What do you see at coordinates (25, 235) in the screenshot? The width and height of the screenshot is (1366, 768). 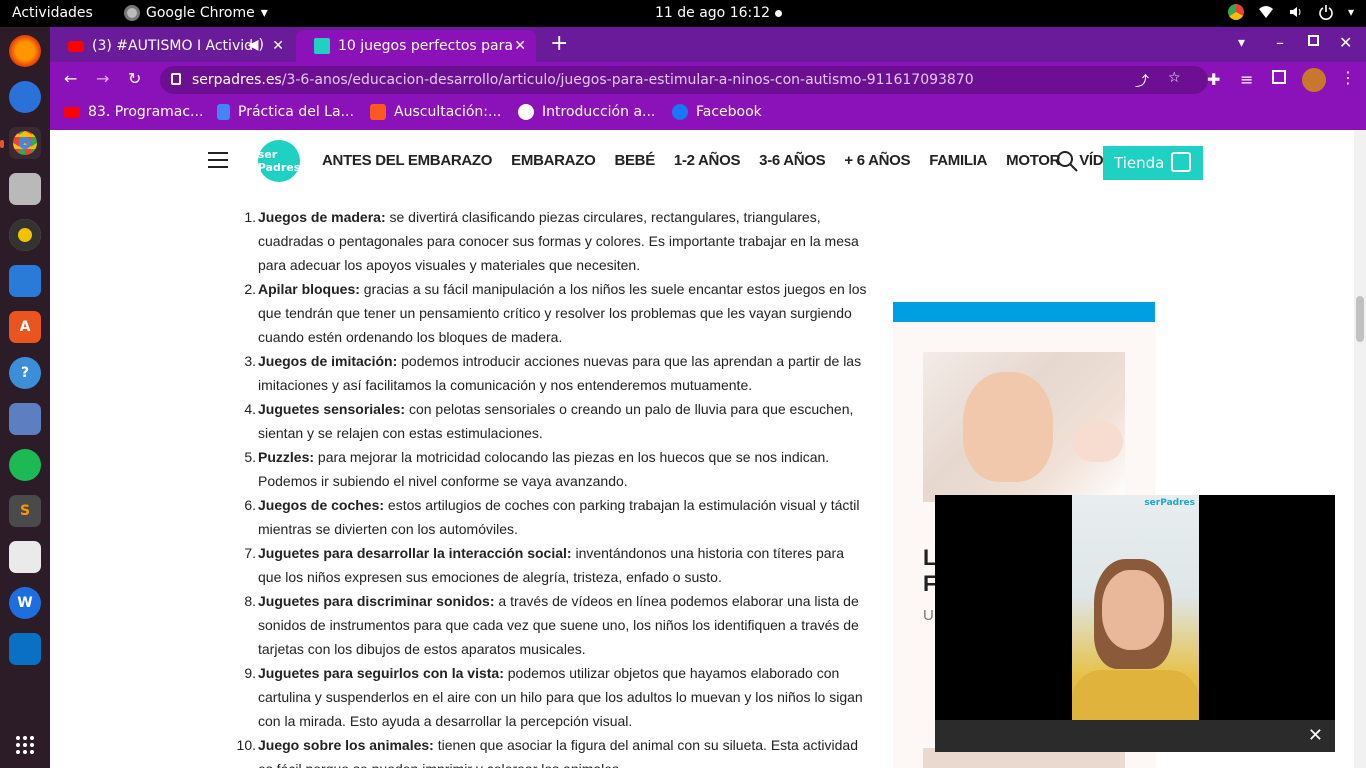 I see `rhythmbox-icon` at bounding box center [25, 235].